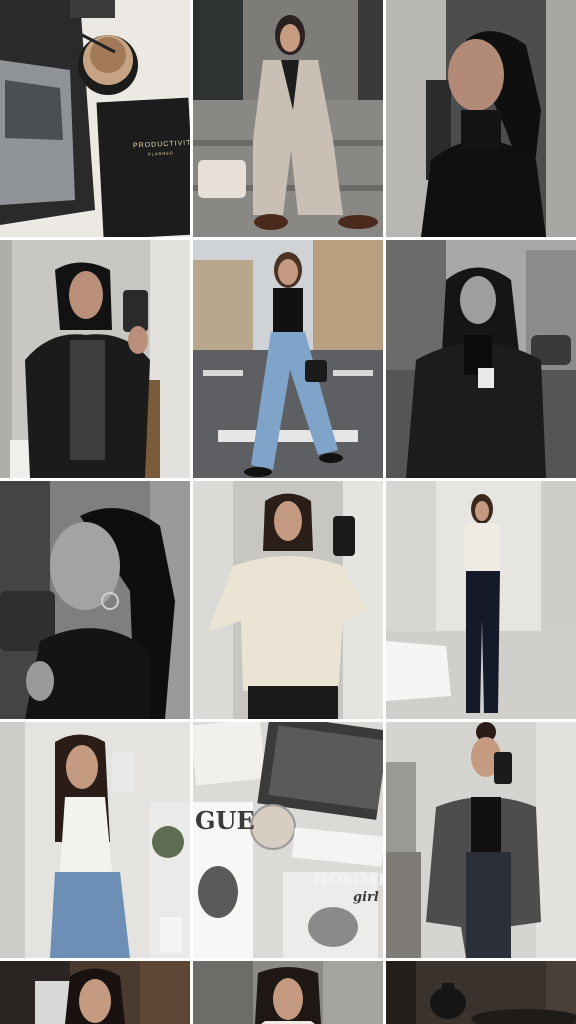 This screenshot has width=576, height=1024. I want to click on post-tile-bw-profile, so click(95, 600).